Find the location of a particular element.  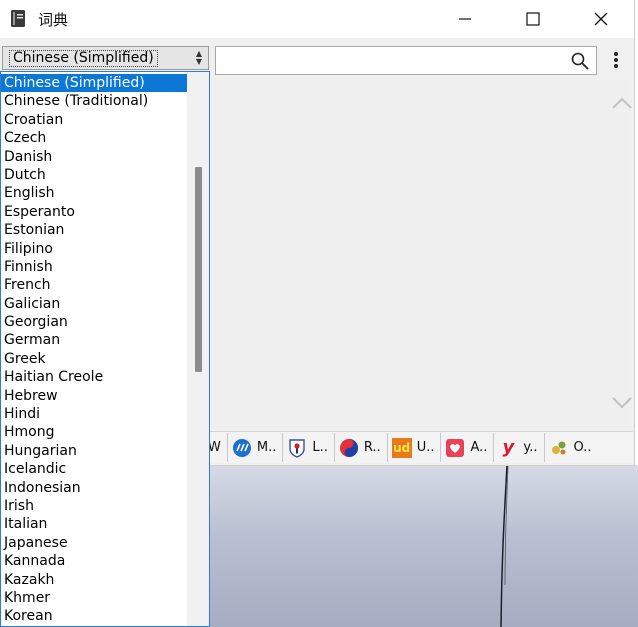

language-select-value: Chinese (Simplified) is located at coordinates (83, 58).